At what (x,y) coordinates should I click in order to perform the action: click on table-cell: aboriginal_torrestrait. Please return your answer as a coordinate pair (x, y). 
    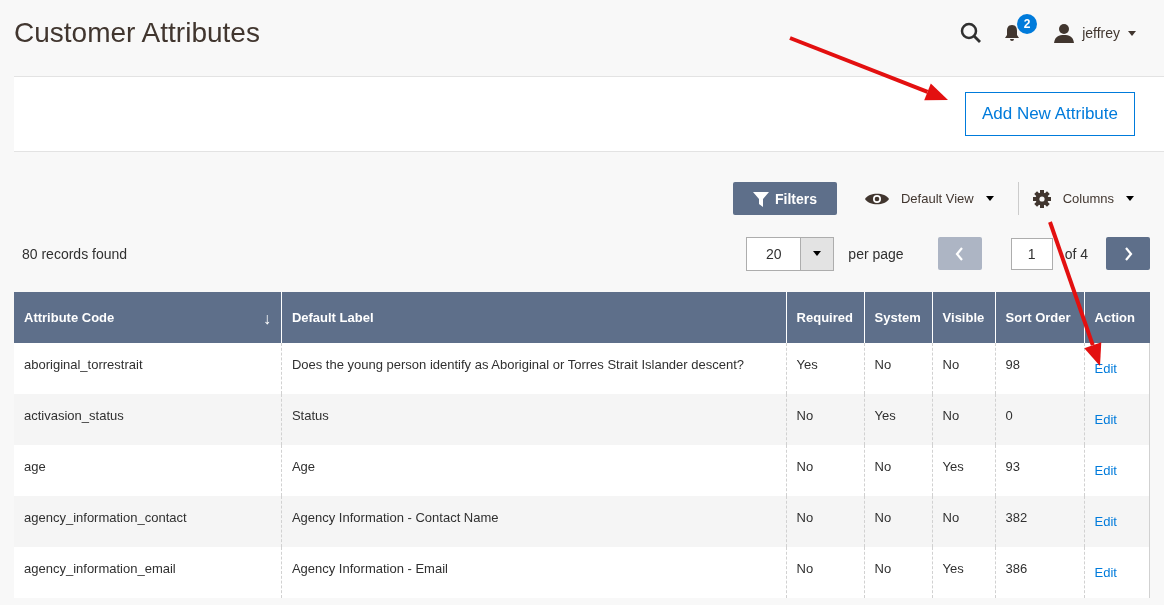
    Looking at the image, I should click on (148, 368).